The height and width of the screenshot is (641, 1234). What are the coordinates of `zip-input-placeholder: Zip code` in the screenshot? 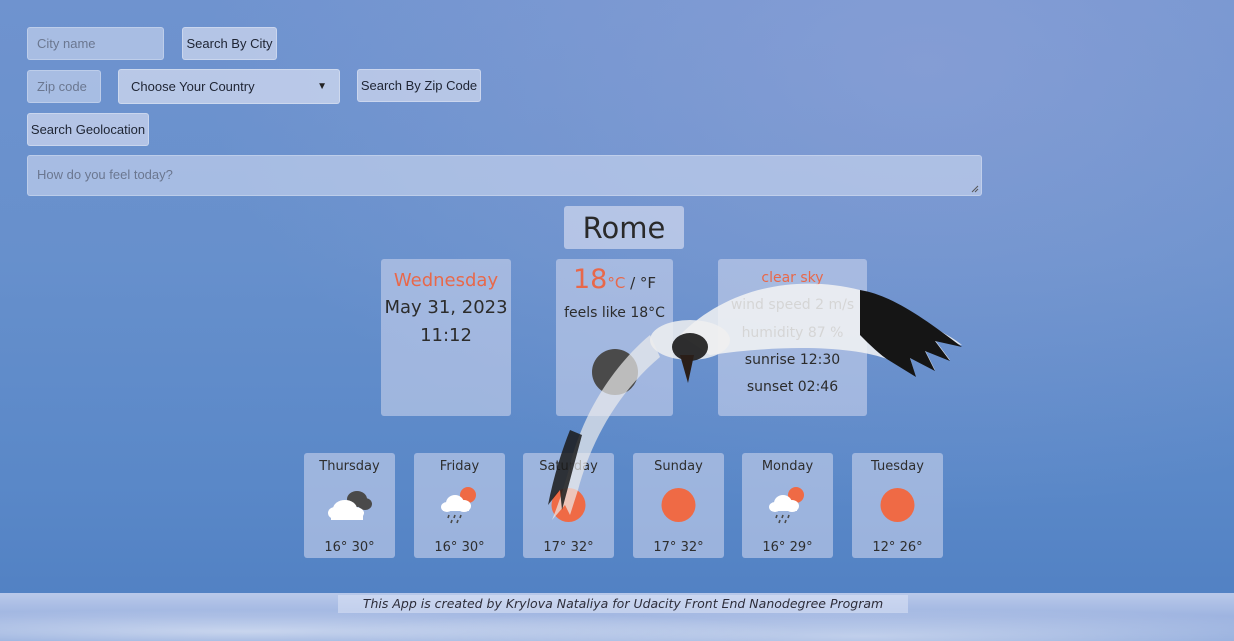 It's located at (62, 86).